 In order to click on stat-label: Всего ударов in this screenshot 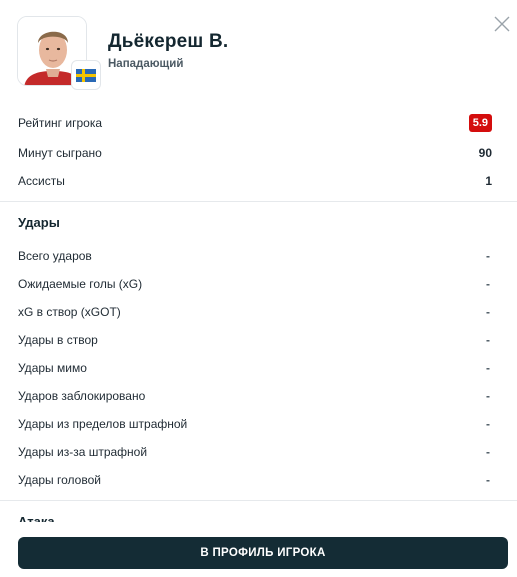, I will do `click(55, 256)`.